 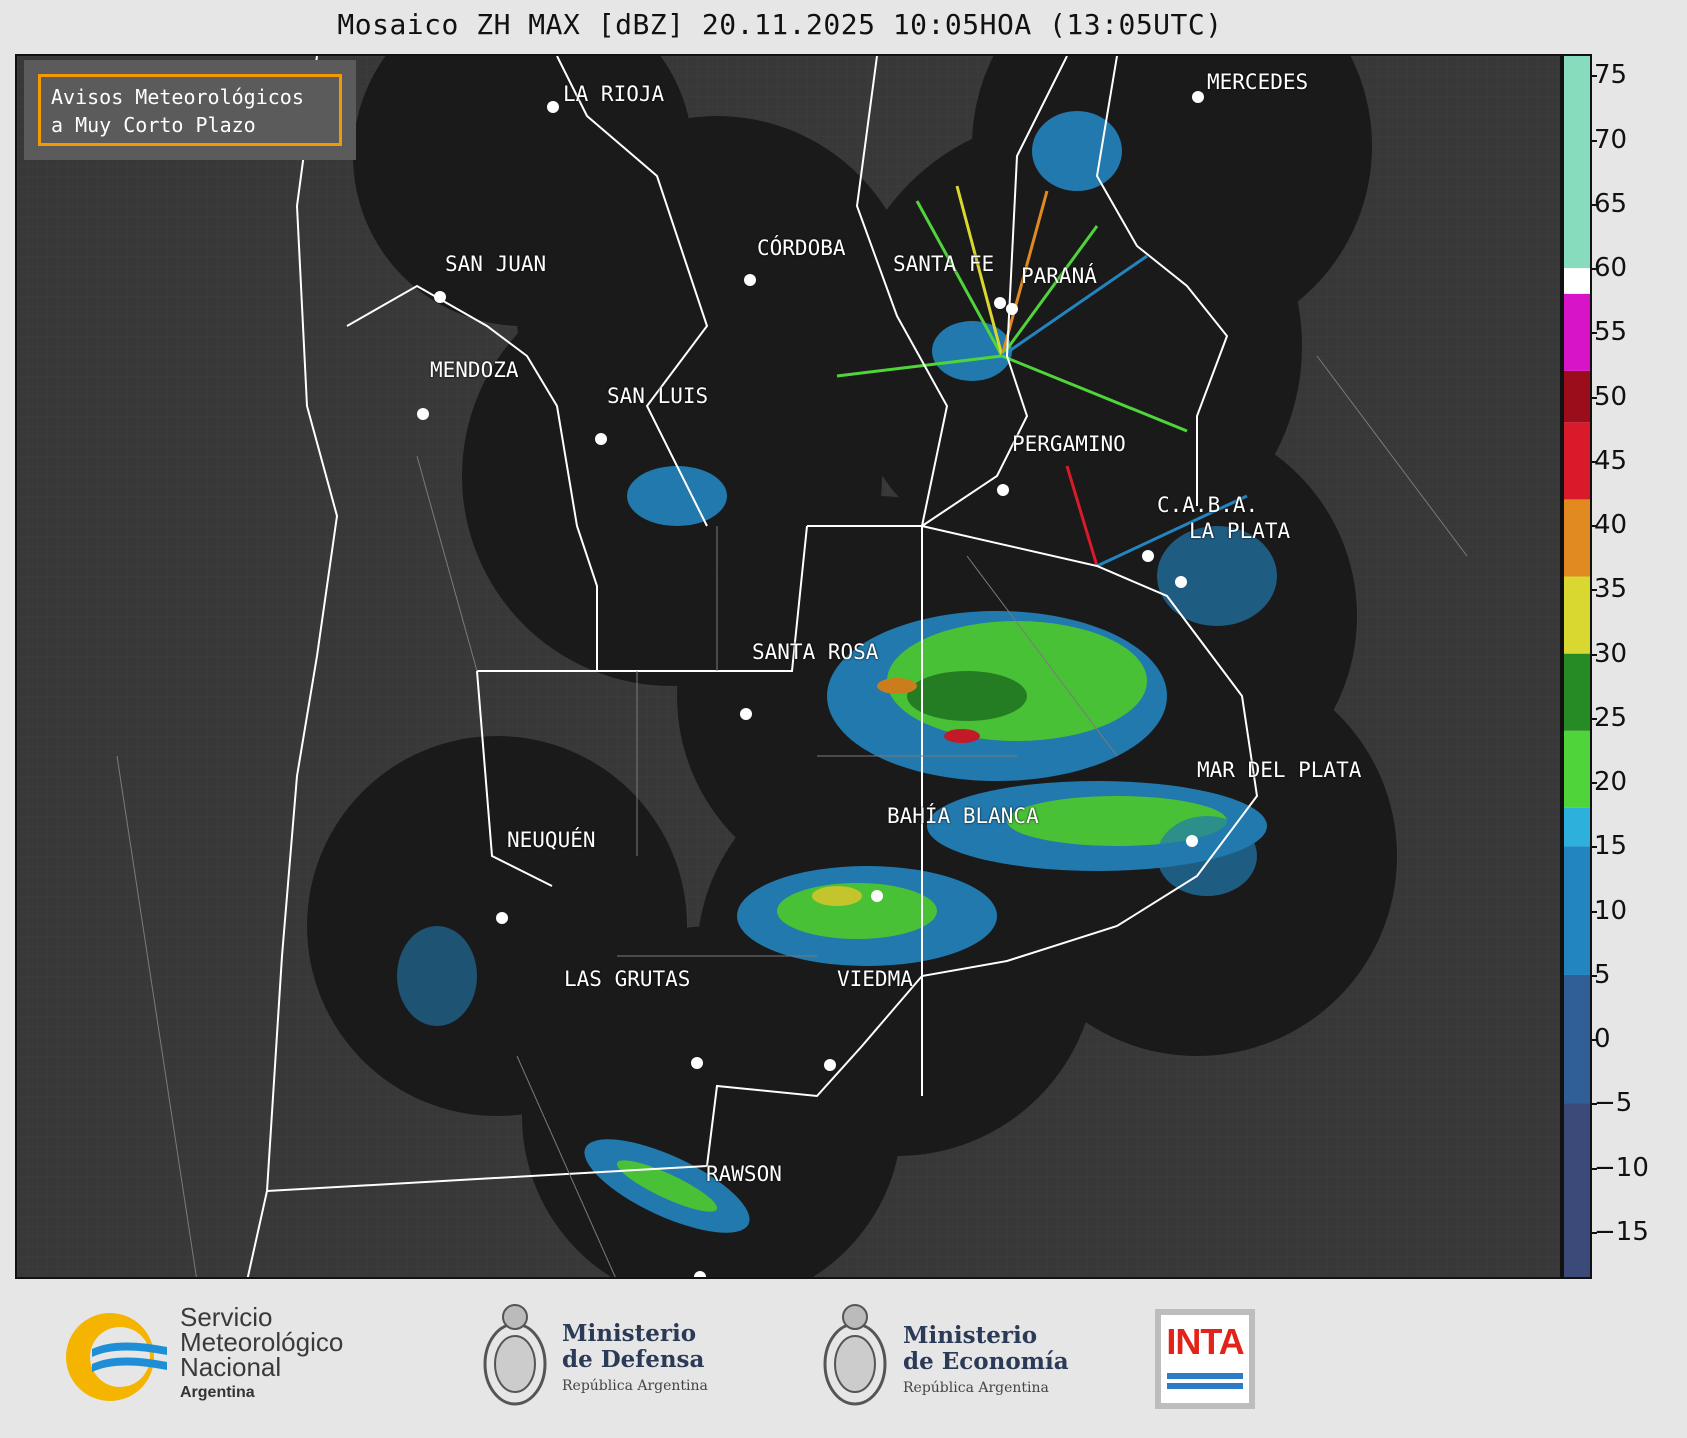 I want to click on colorbar-tick-label: 65, so click(x=1608, y=203).